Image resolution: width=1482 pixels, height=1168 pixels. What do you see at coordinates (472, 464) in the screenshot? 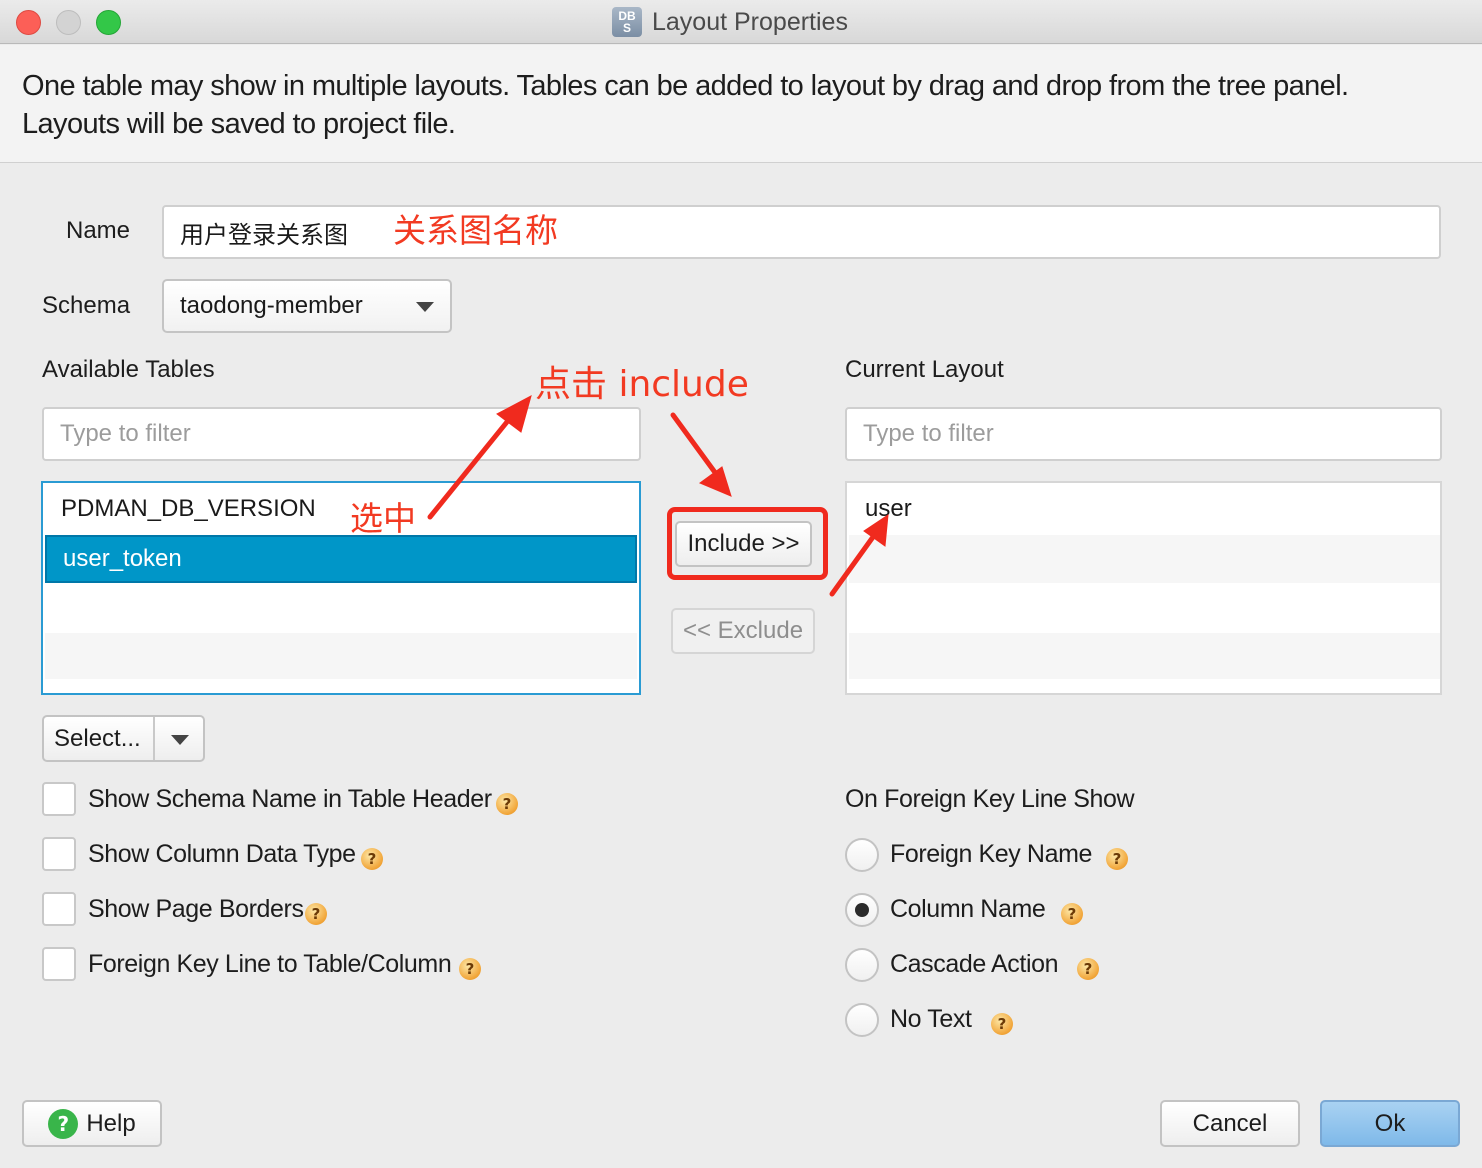
I see `arrow-to-include-text` at bounding box center [472, 464].